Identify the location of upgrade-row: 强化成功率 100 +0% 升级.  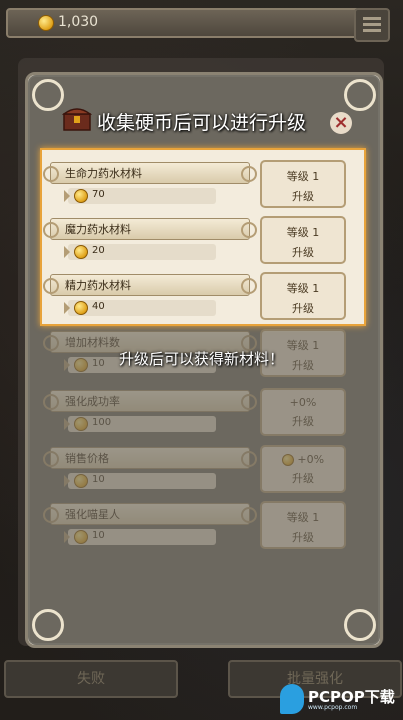
(196, 412).